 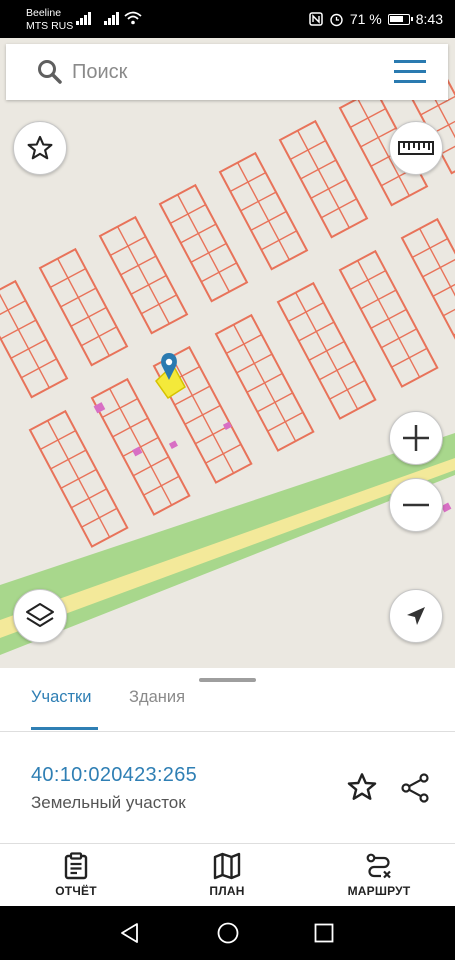 I want to click on menu-button, so click(x=410, y=72).